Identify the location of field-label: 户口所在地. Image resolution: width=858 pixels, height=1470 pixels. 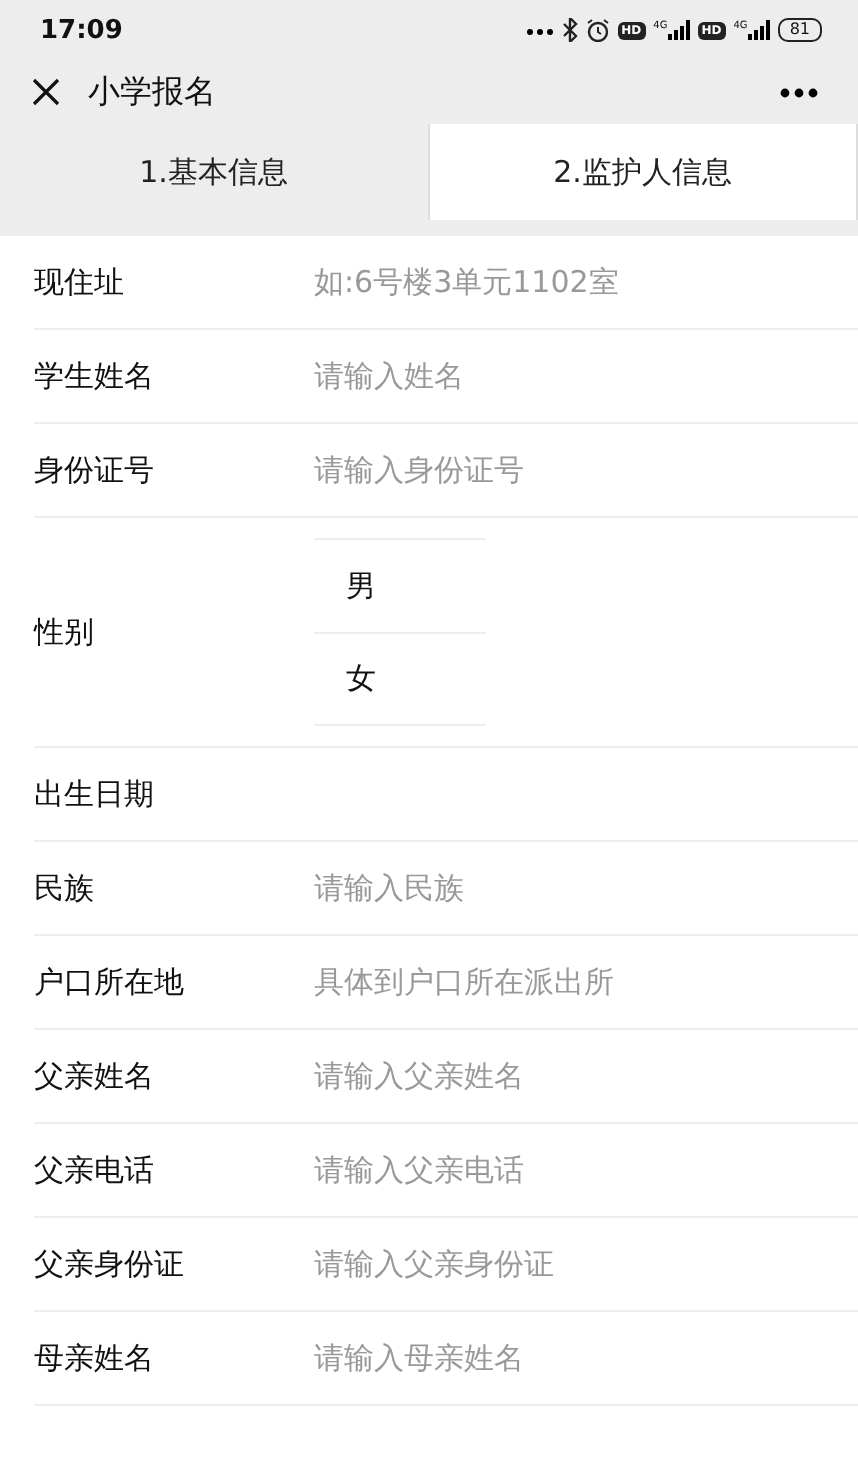
(110, 982).